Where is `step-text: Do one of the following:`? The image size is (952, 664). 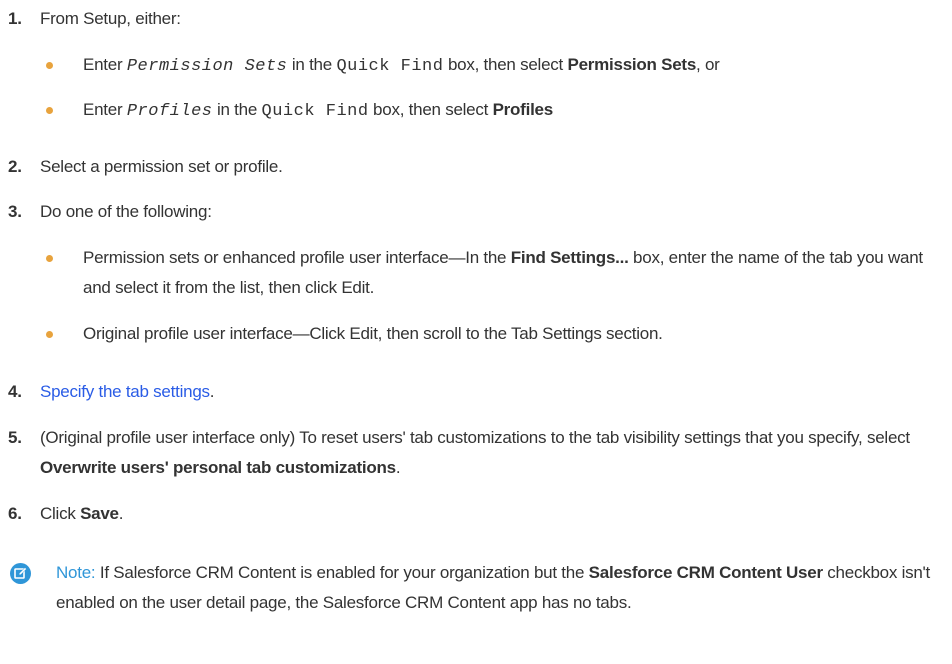 step-text: Do one of the following: is located at coordinates (126, 211).